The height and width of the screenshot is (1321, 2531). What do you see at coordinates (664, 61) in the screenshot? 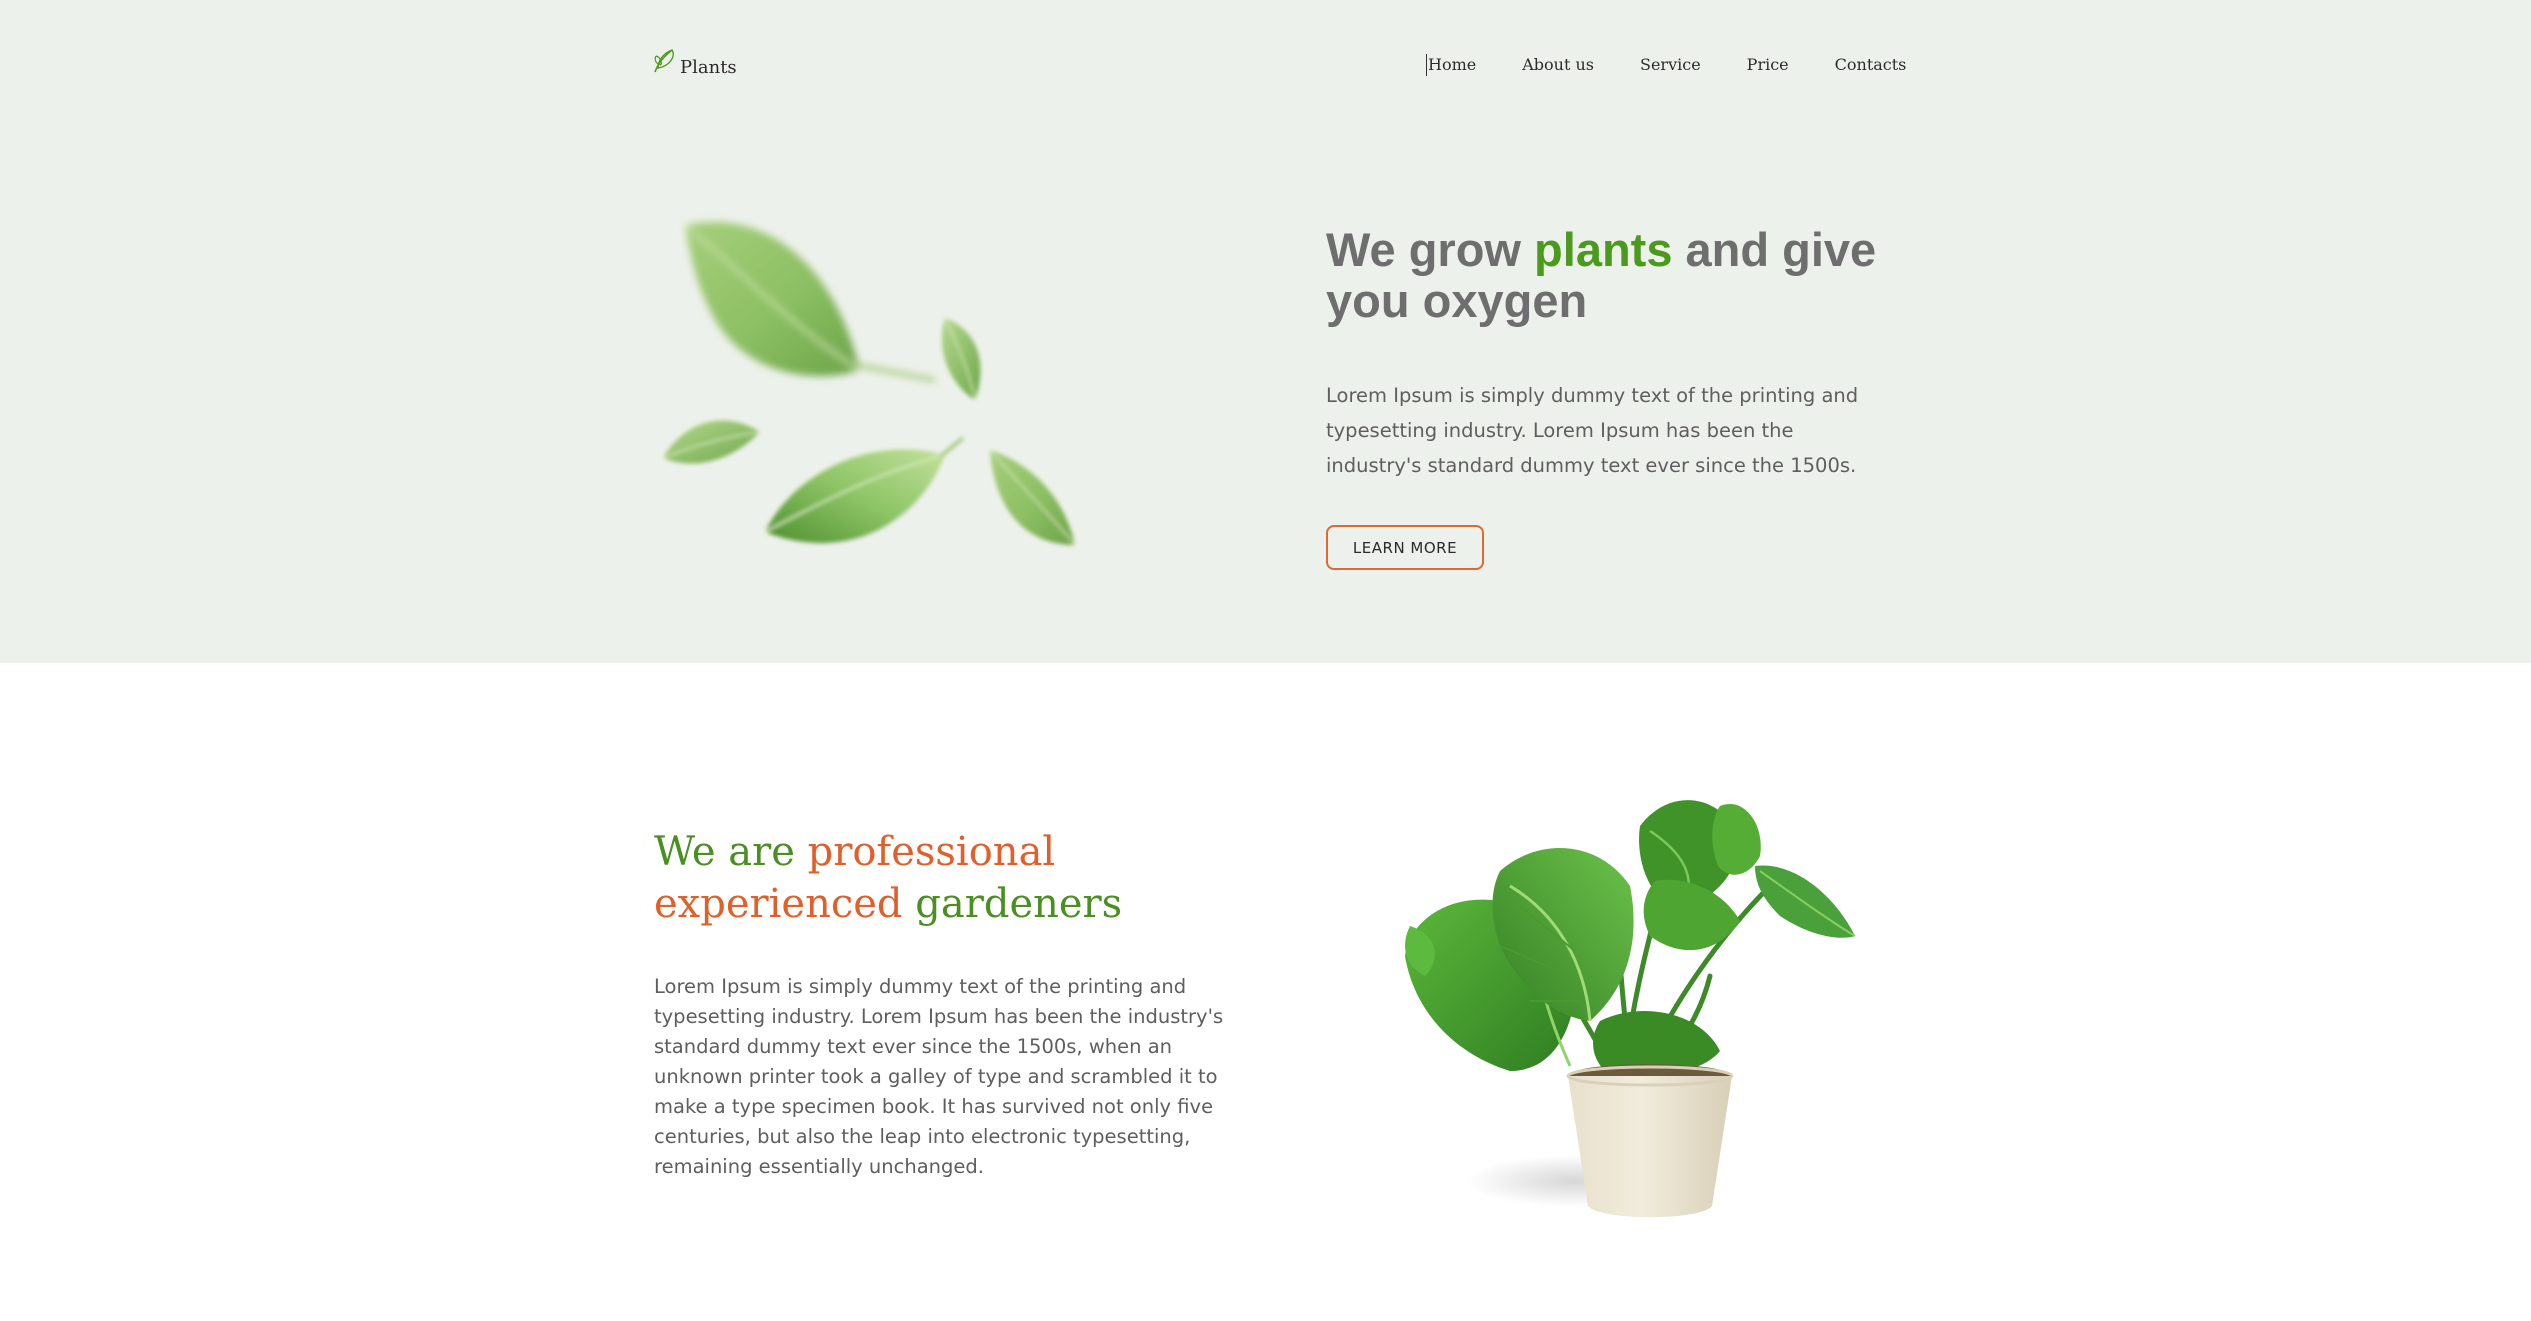
I see `leaf-icon` at bounding box center [664, 61].